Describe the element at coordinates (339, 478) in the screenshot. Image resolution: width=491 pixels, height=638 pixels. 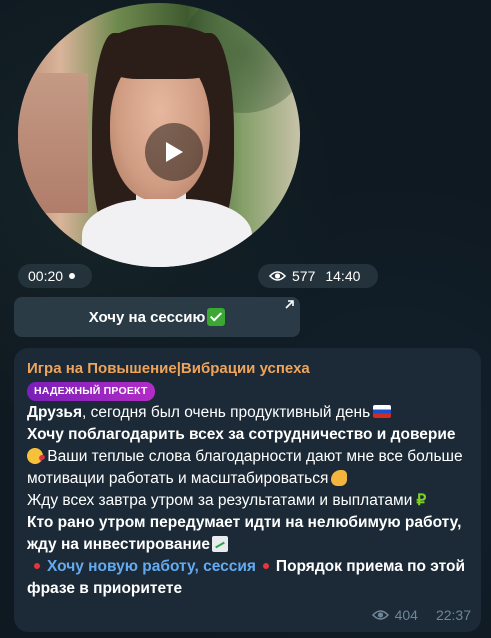
I see `flexed-biceps-icon` at that location.